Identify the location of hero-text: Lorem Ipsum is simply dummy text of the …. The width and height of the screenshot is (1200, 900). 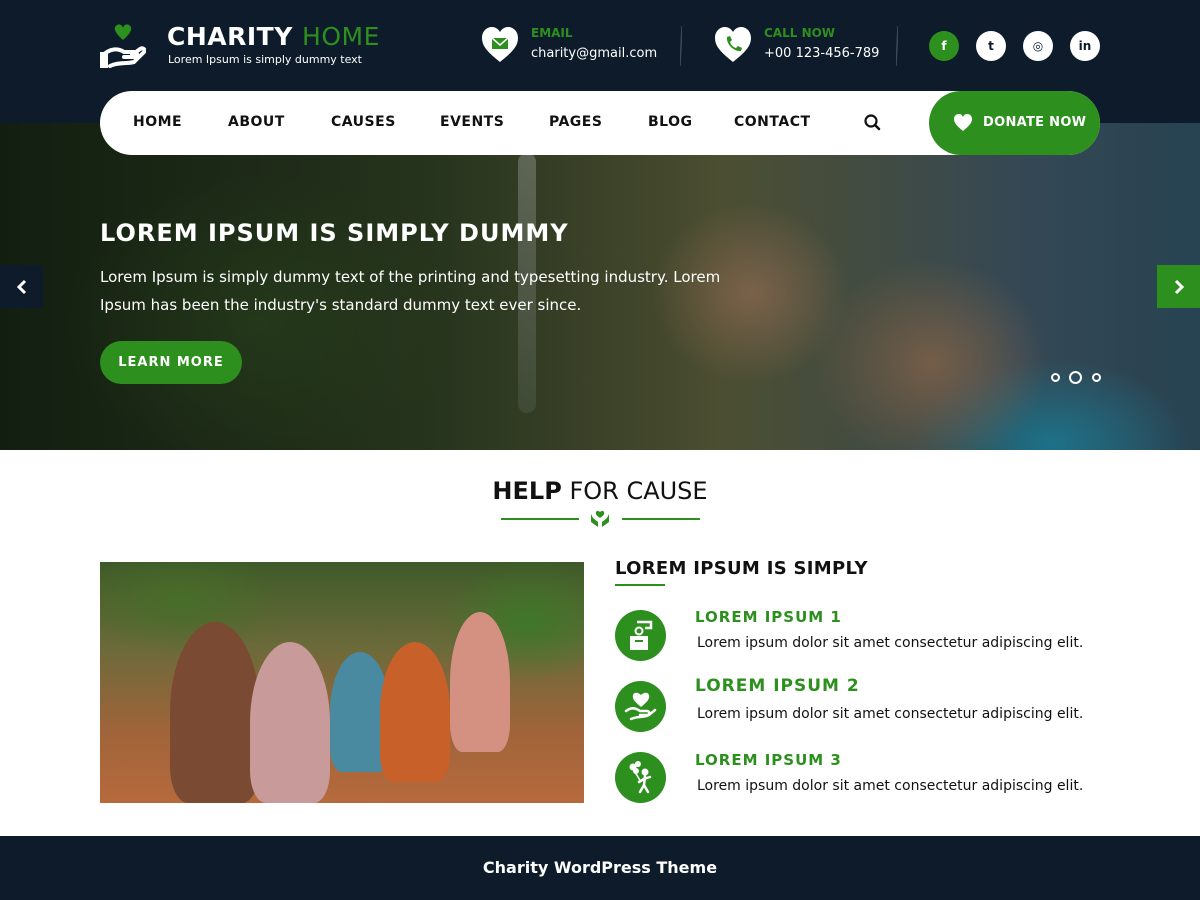
(410, 291).